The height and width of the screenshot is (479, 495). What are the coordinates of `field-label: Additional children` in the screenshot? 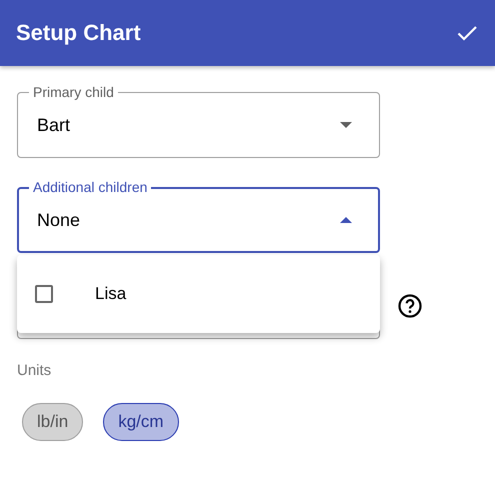 It's located at (90, 187).